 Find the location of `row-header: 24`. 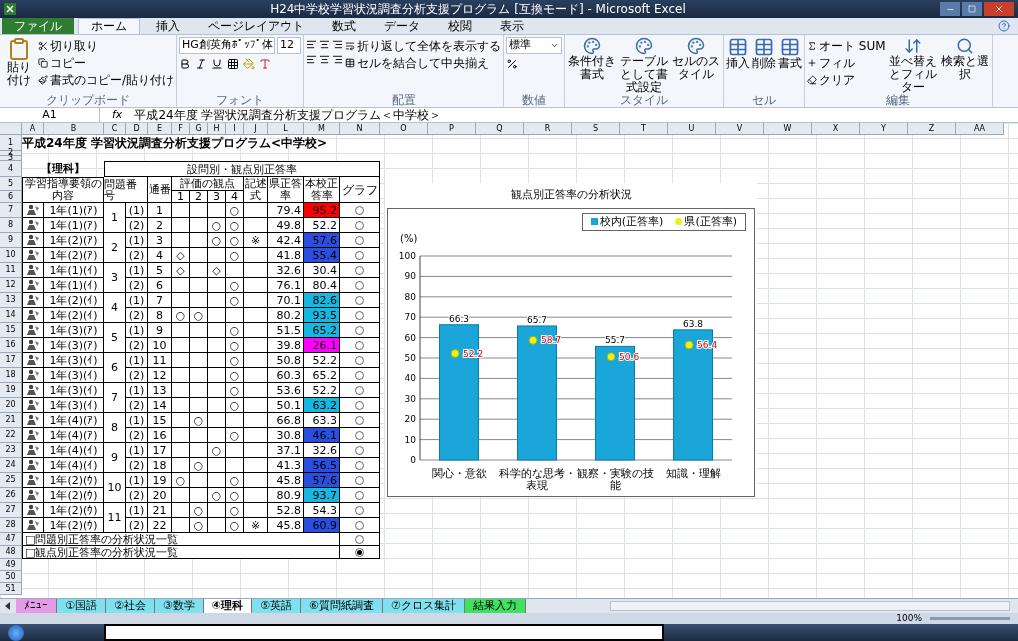

row-header: 24 is located at coordinates (11, 465).